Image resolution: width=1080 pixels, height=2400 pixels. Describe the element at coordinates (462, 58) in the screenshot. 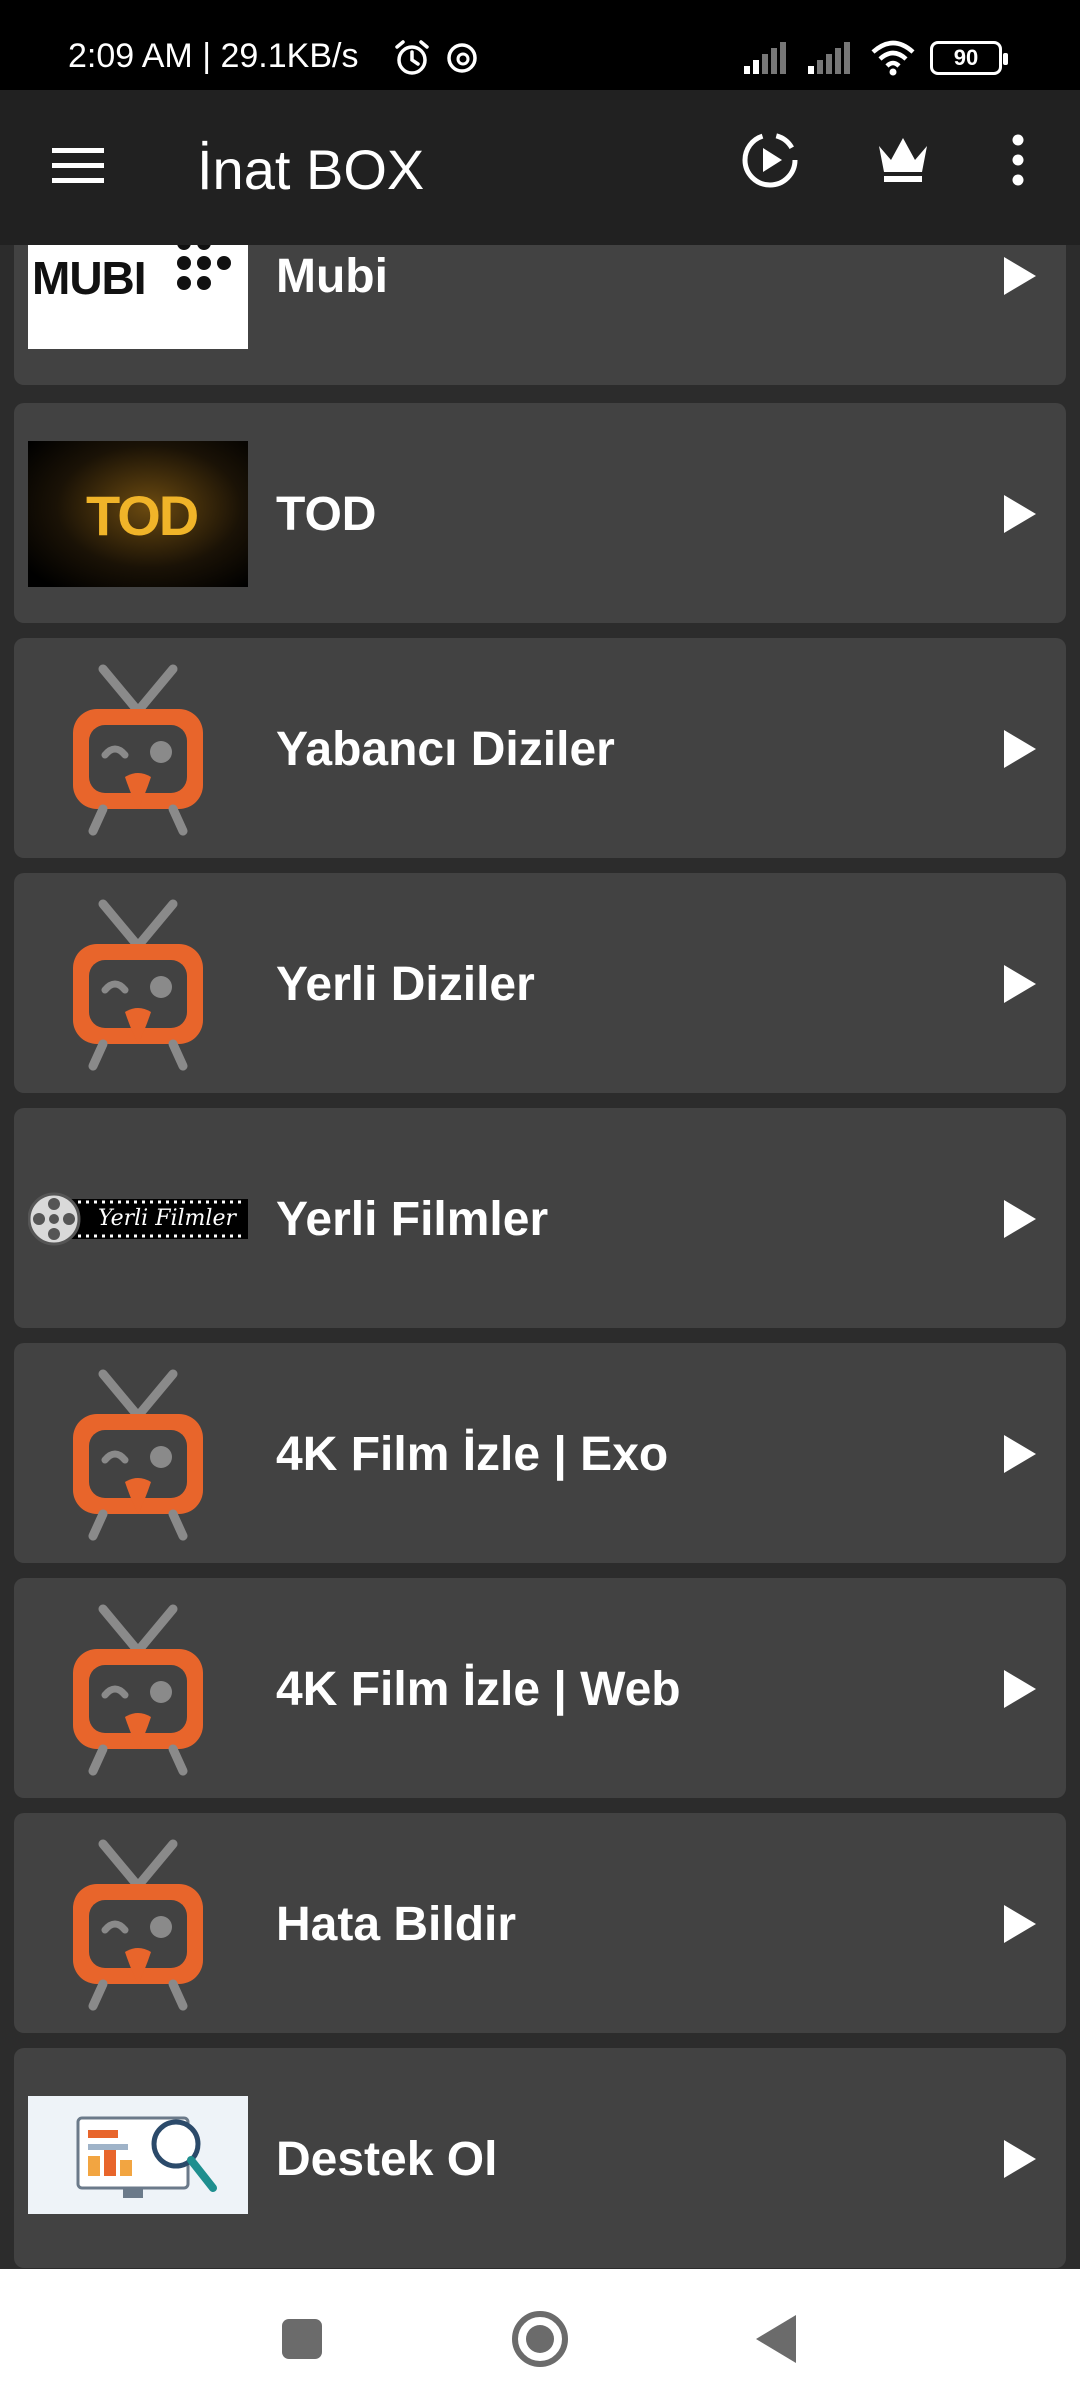

I see `threads-icon` at that location.